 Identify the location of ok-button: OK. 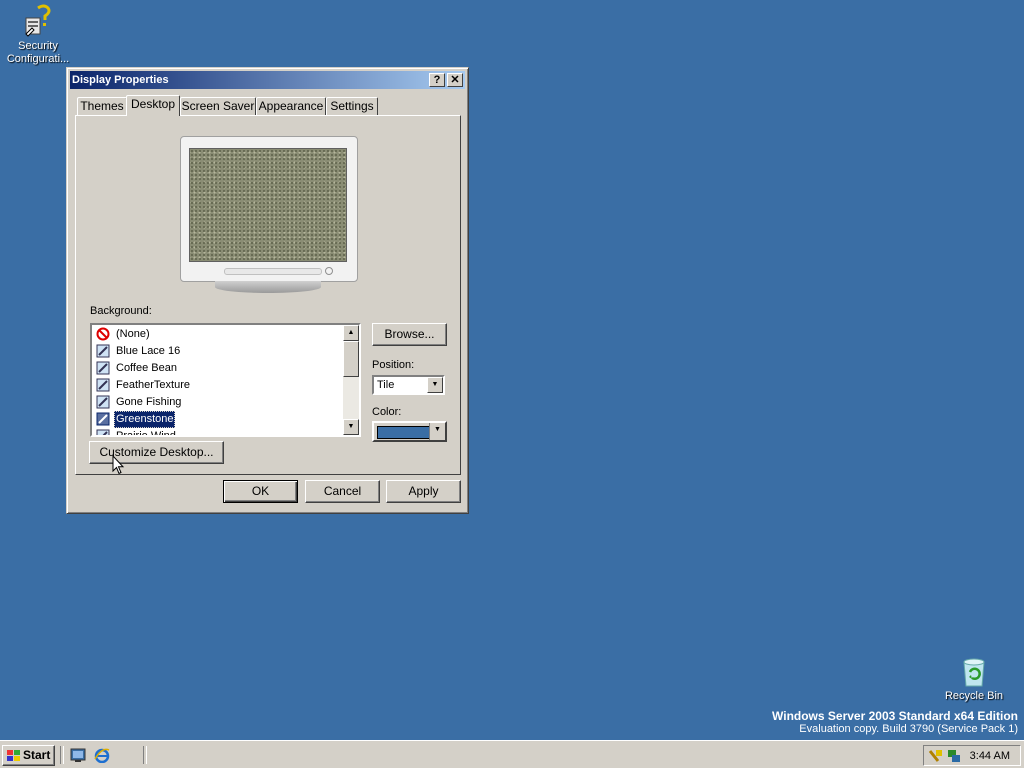
(260, 491).